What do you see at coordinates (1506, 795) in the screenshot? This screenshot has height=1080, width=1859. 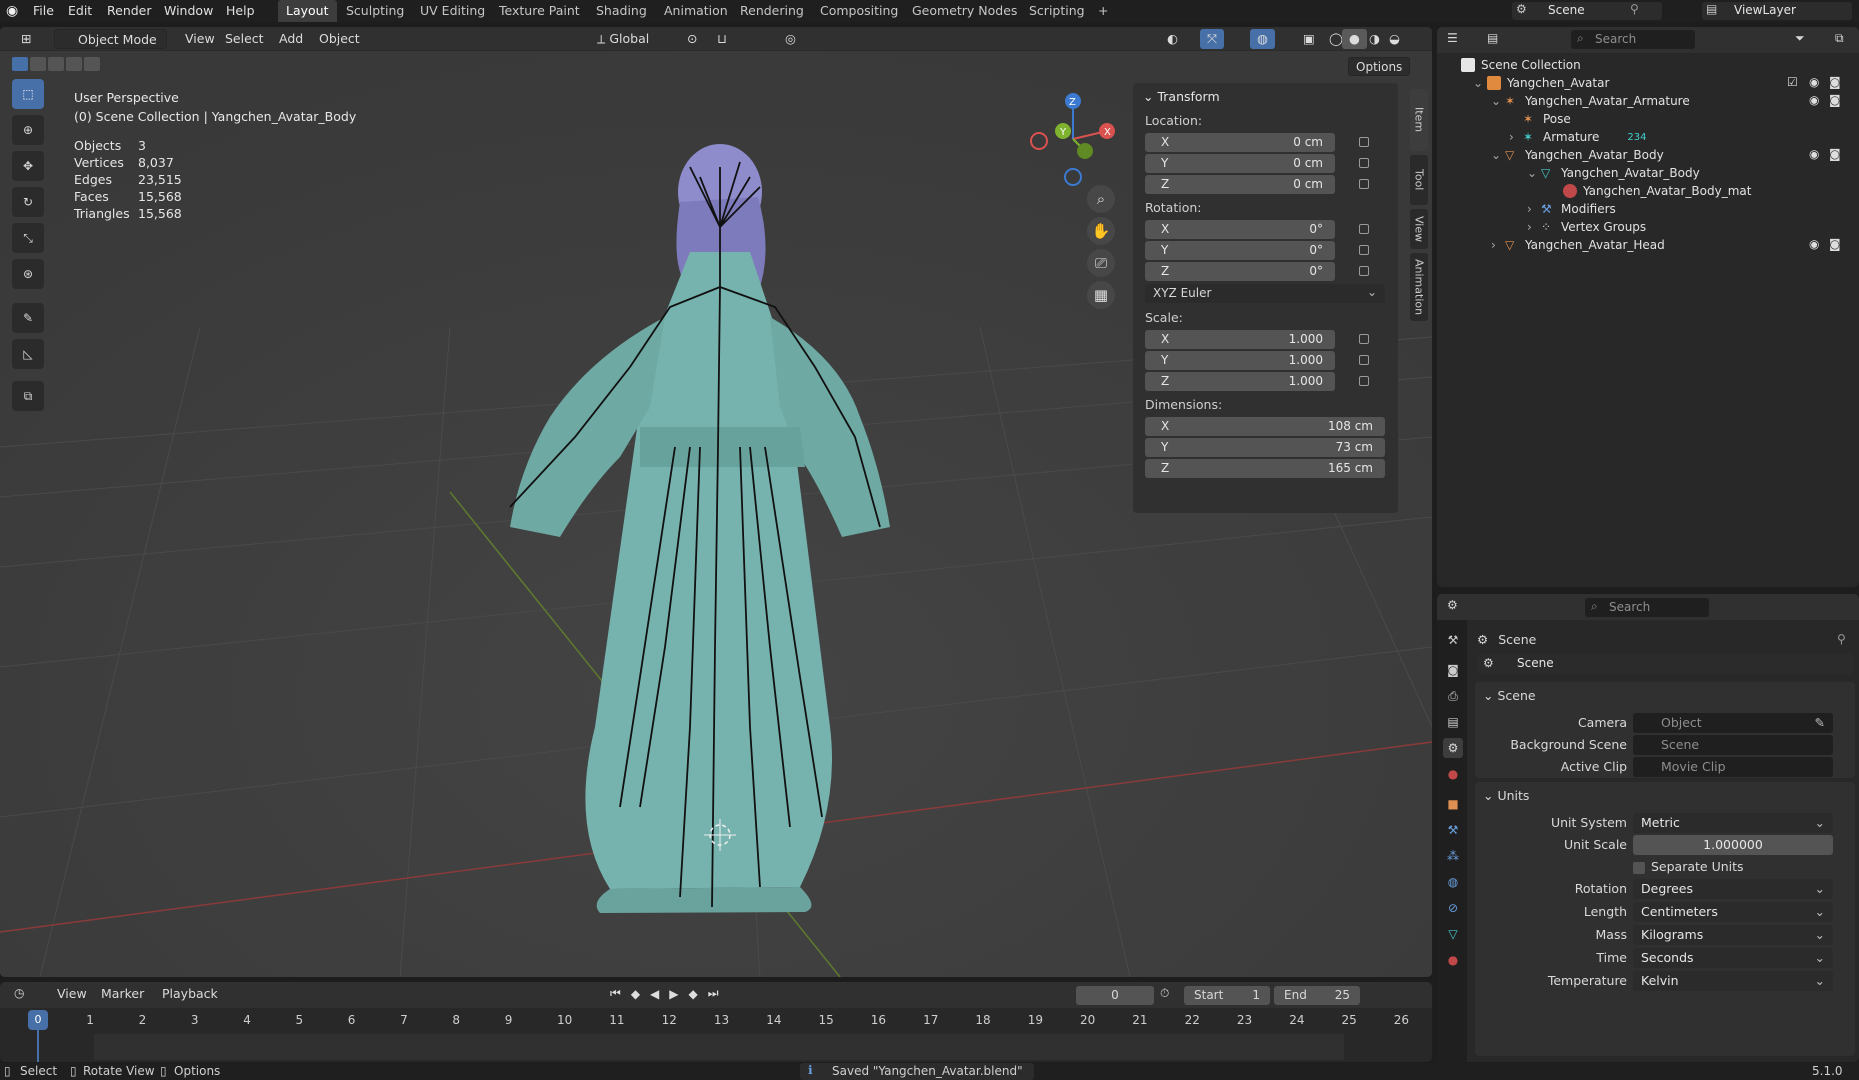 I see `units-section-header: ⌄ Units` at bounding box center [1506, 795].